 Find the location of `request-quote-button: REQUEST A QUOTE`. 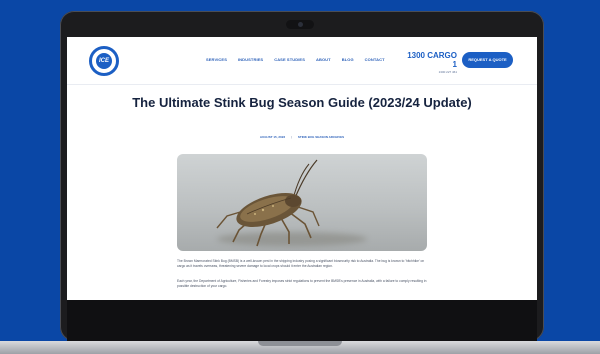

request-quote-button: REQUEST A QUOTE is located at coordinates (487, 60).